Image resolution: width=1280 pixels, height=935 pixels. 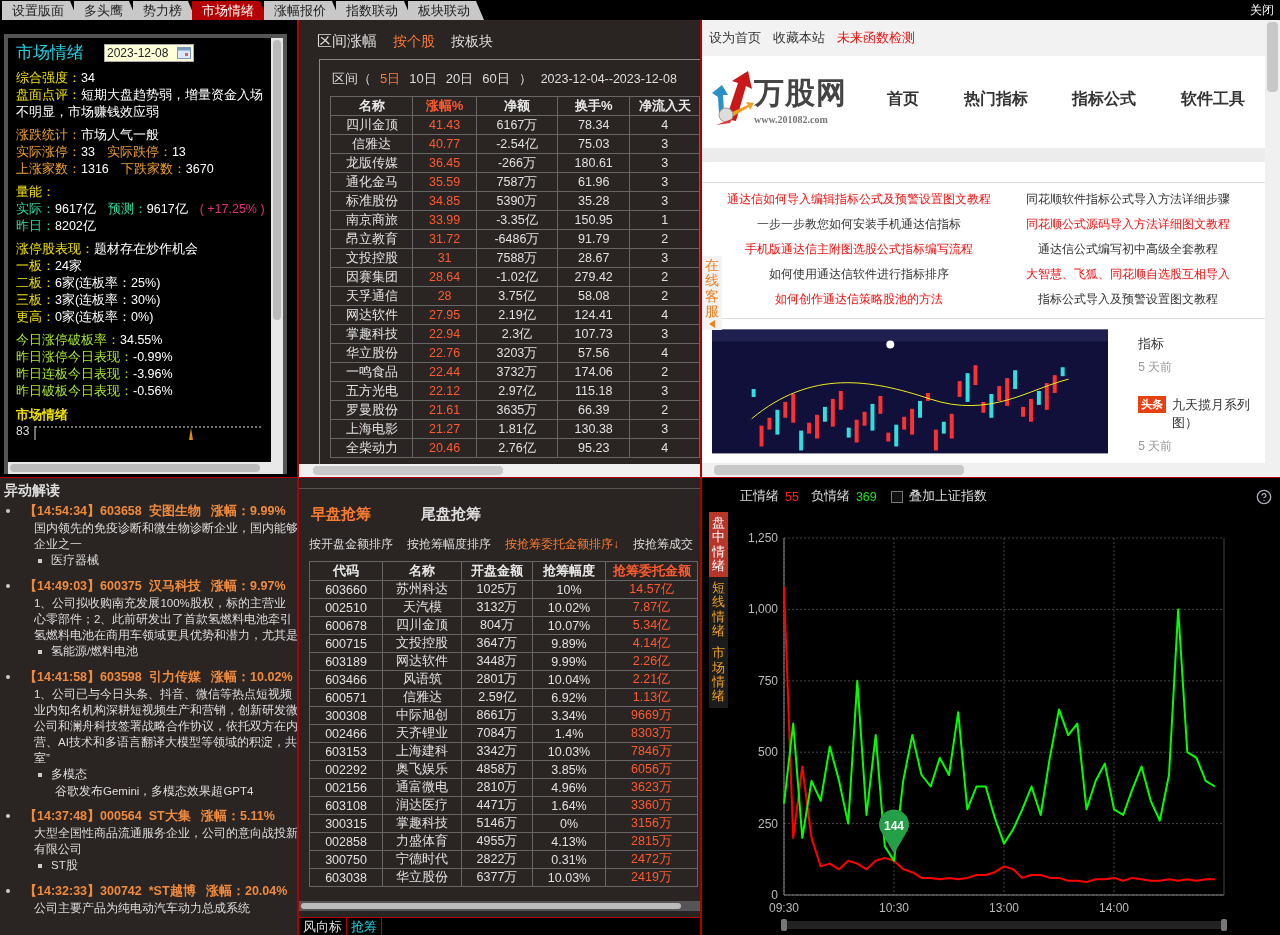 I want to click on link: 收藏本站, so click(x=799, y=38).